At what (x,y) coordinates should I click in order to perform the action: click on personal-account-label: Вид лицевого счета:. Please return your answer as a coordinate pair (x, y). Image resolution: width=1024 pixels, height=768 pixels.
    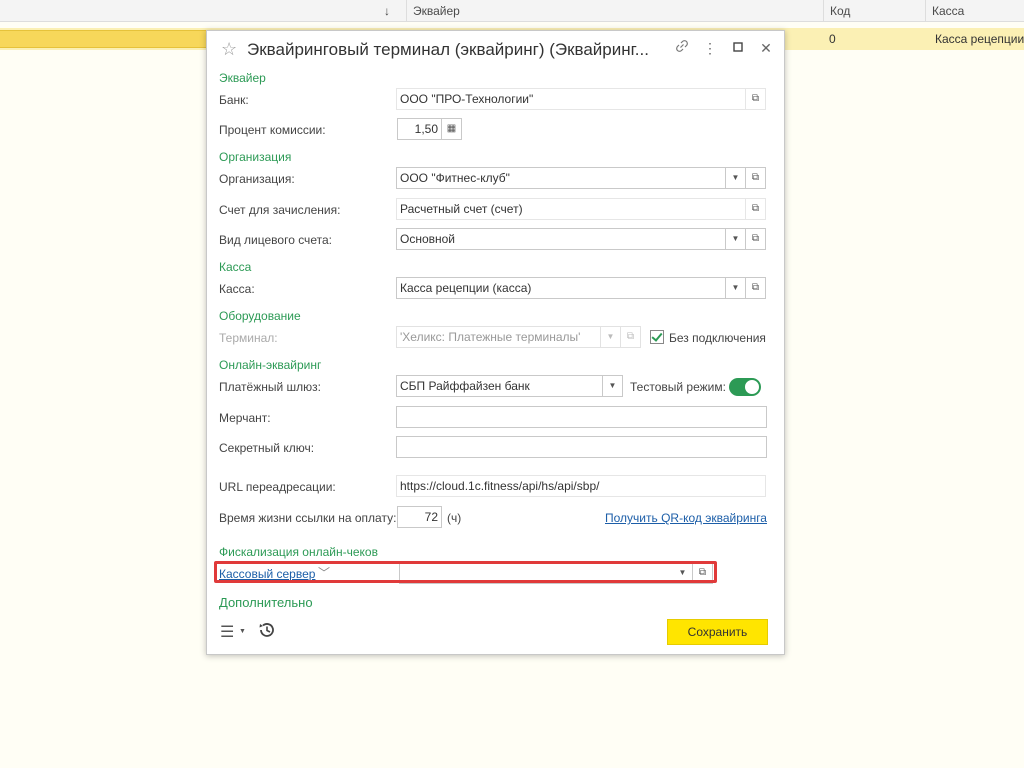
    Looking at the image, I should click on (275, 240).